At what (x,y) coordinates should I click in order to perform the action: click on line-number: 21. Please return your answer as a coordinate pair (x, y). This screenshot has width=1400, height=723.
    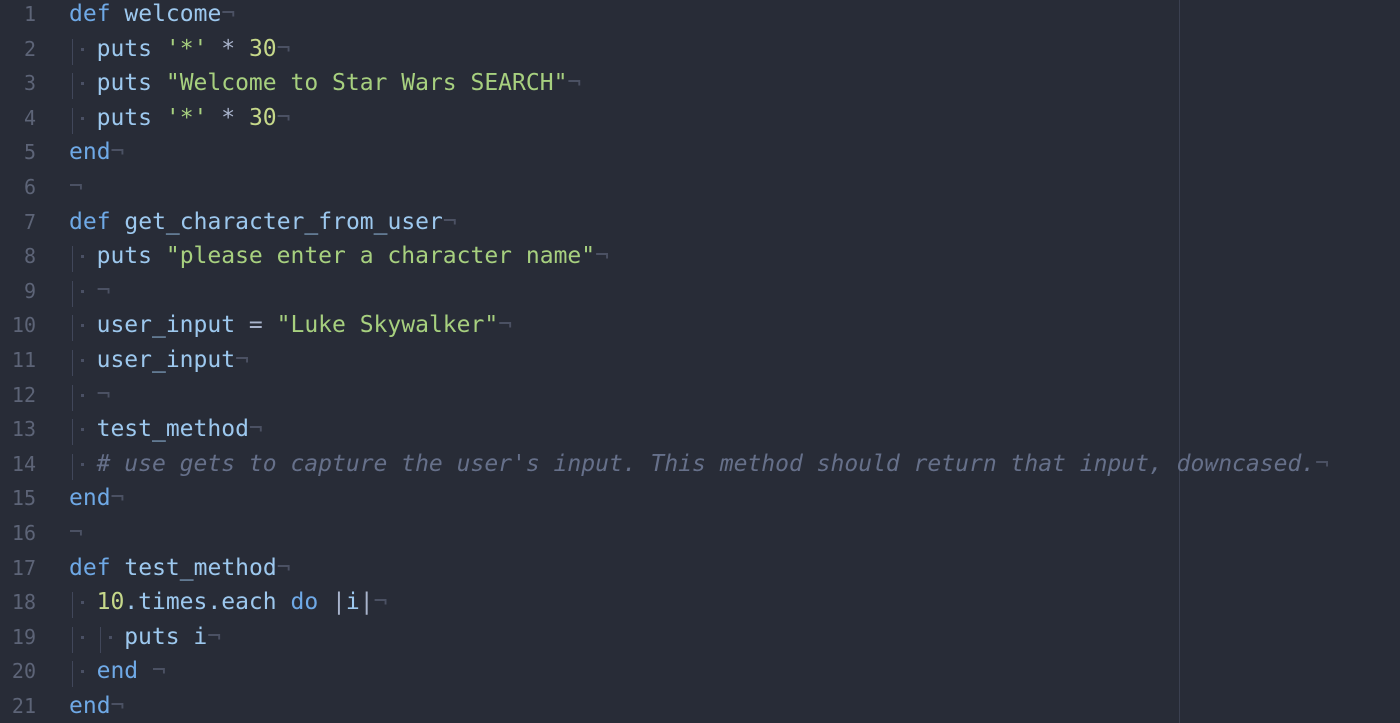
    Looking at the image, I should click on (23, 705).